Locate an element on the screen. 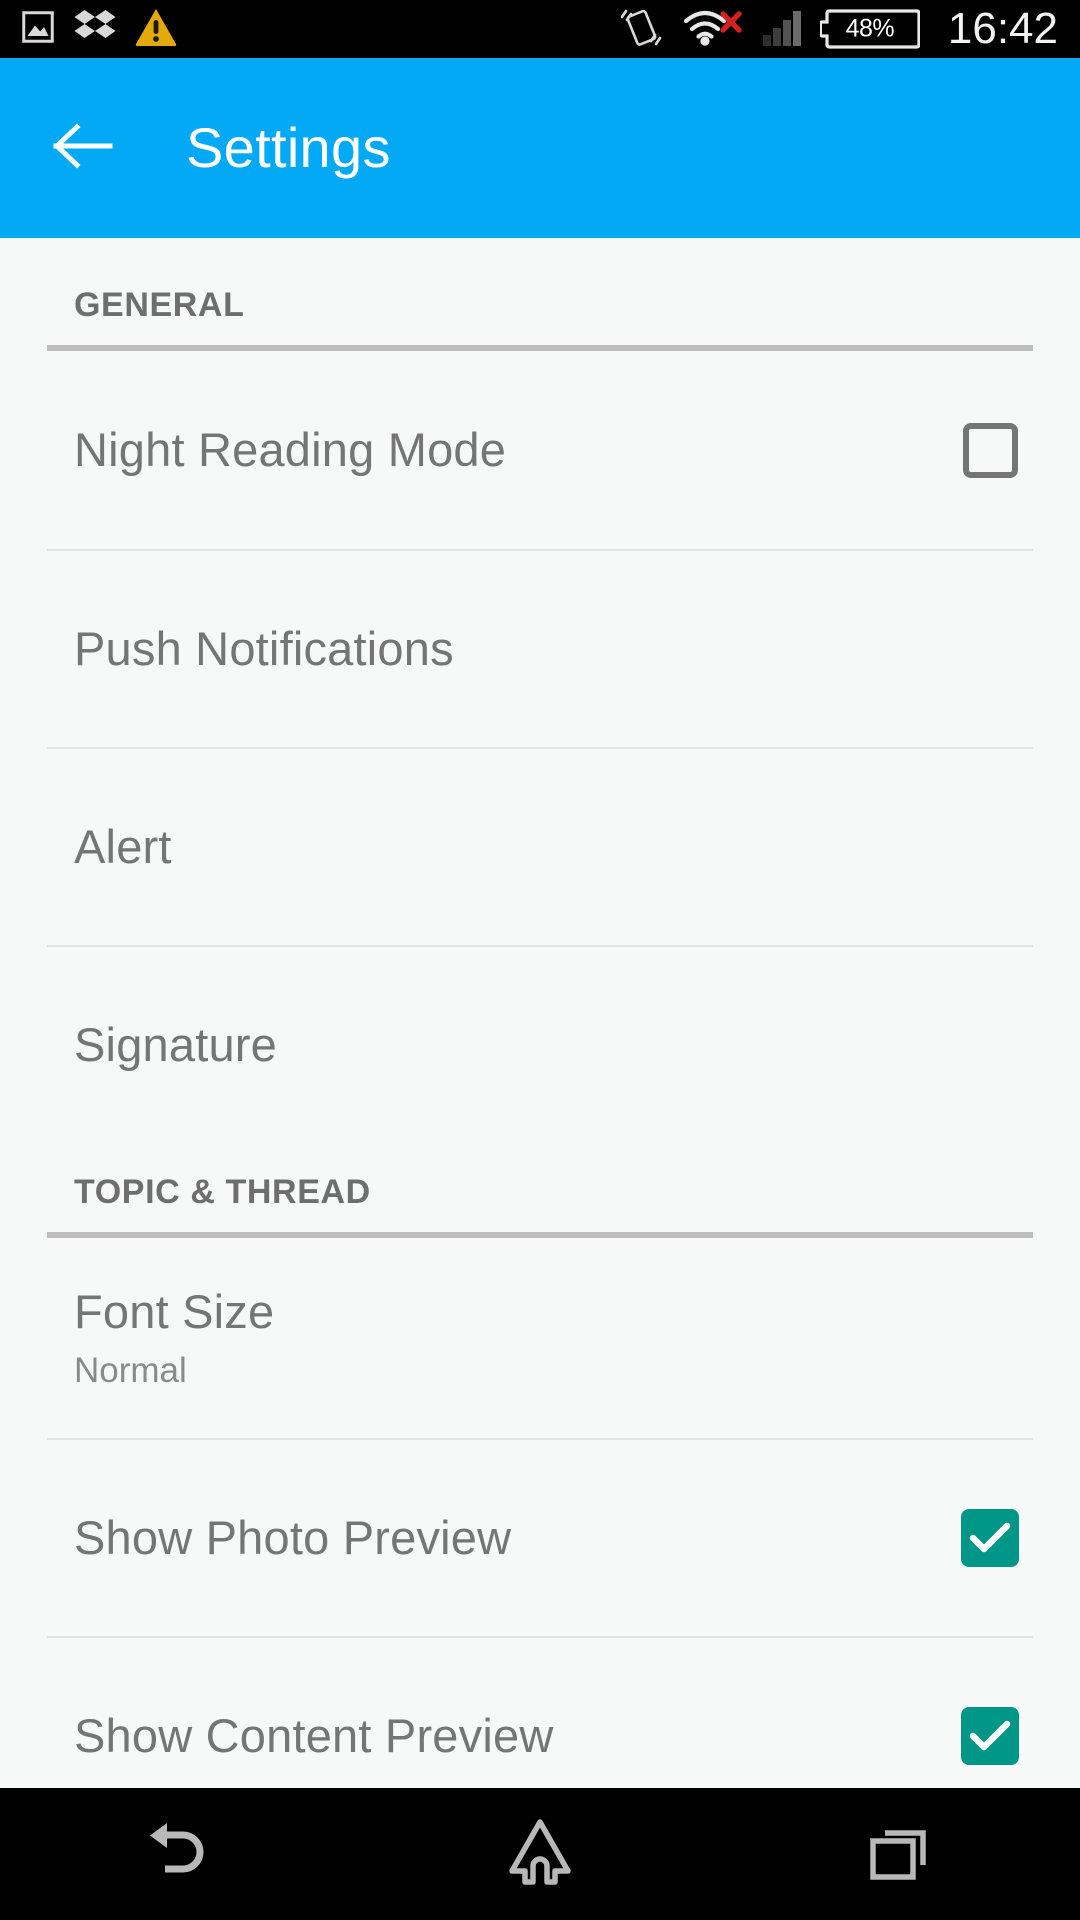  setting-value: Normal is located at coordinates (130, 1370).